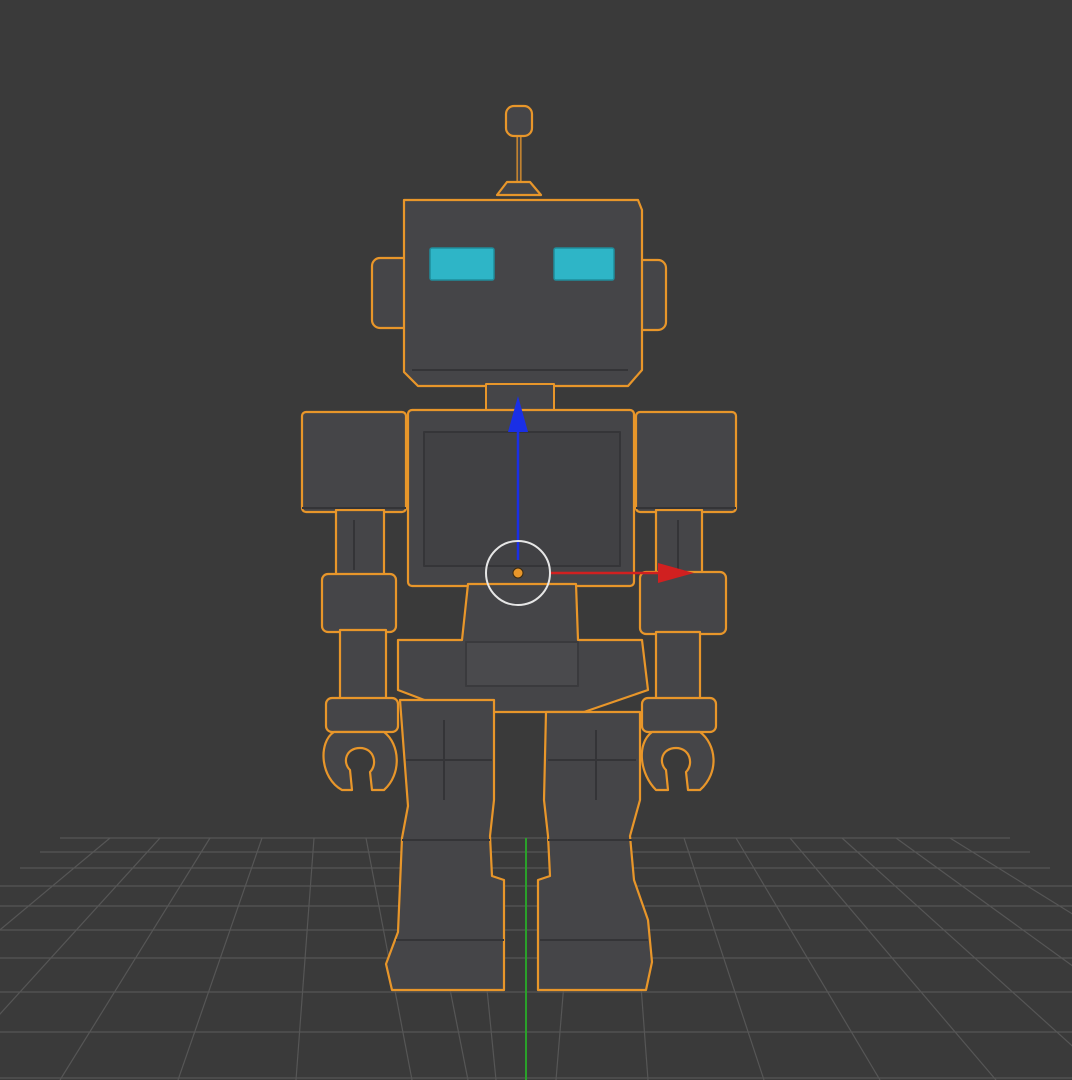 The width and height of the screenshot is (1072, 1080). Describe the element at coordinates (518, 573) in the screenshot. I see `object-origin-dot` at that location.